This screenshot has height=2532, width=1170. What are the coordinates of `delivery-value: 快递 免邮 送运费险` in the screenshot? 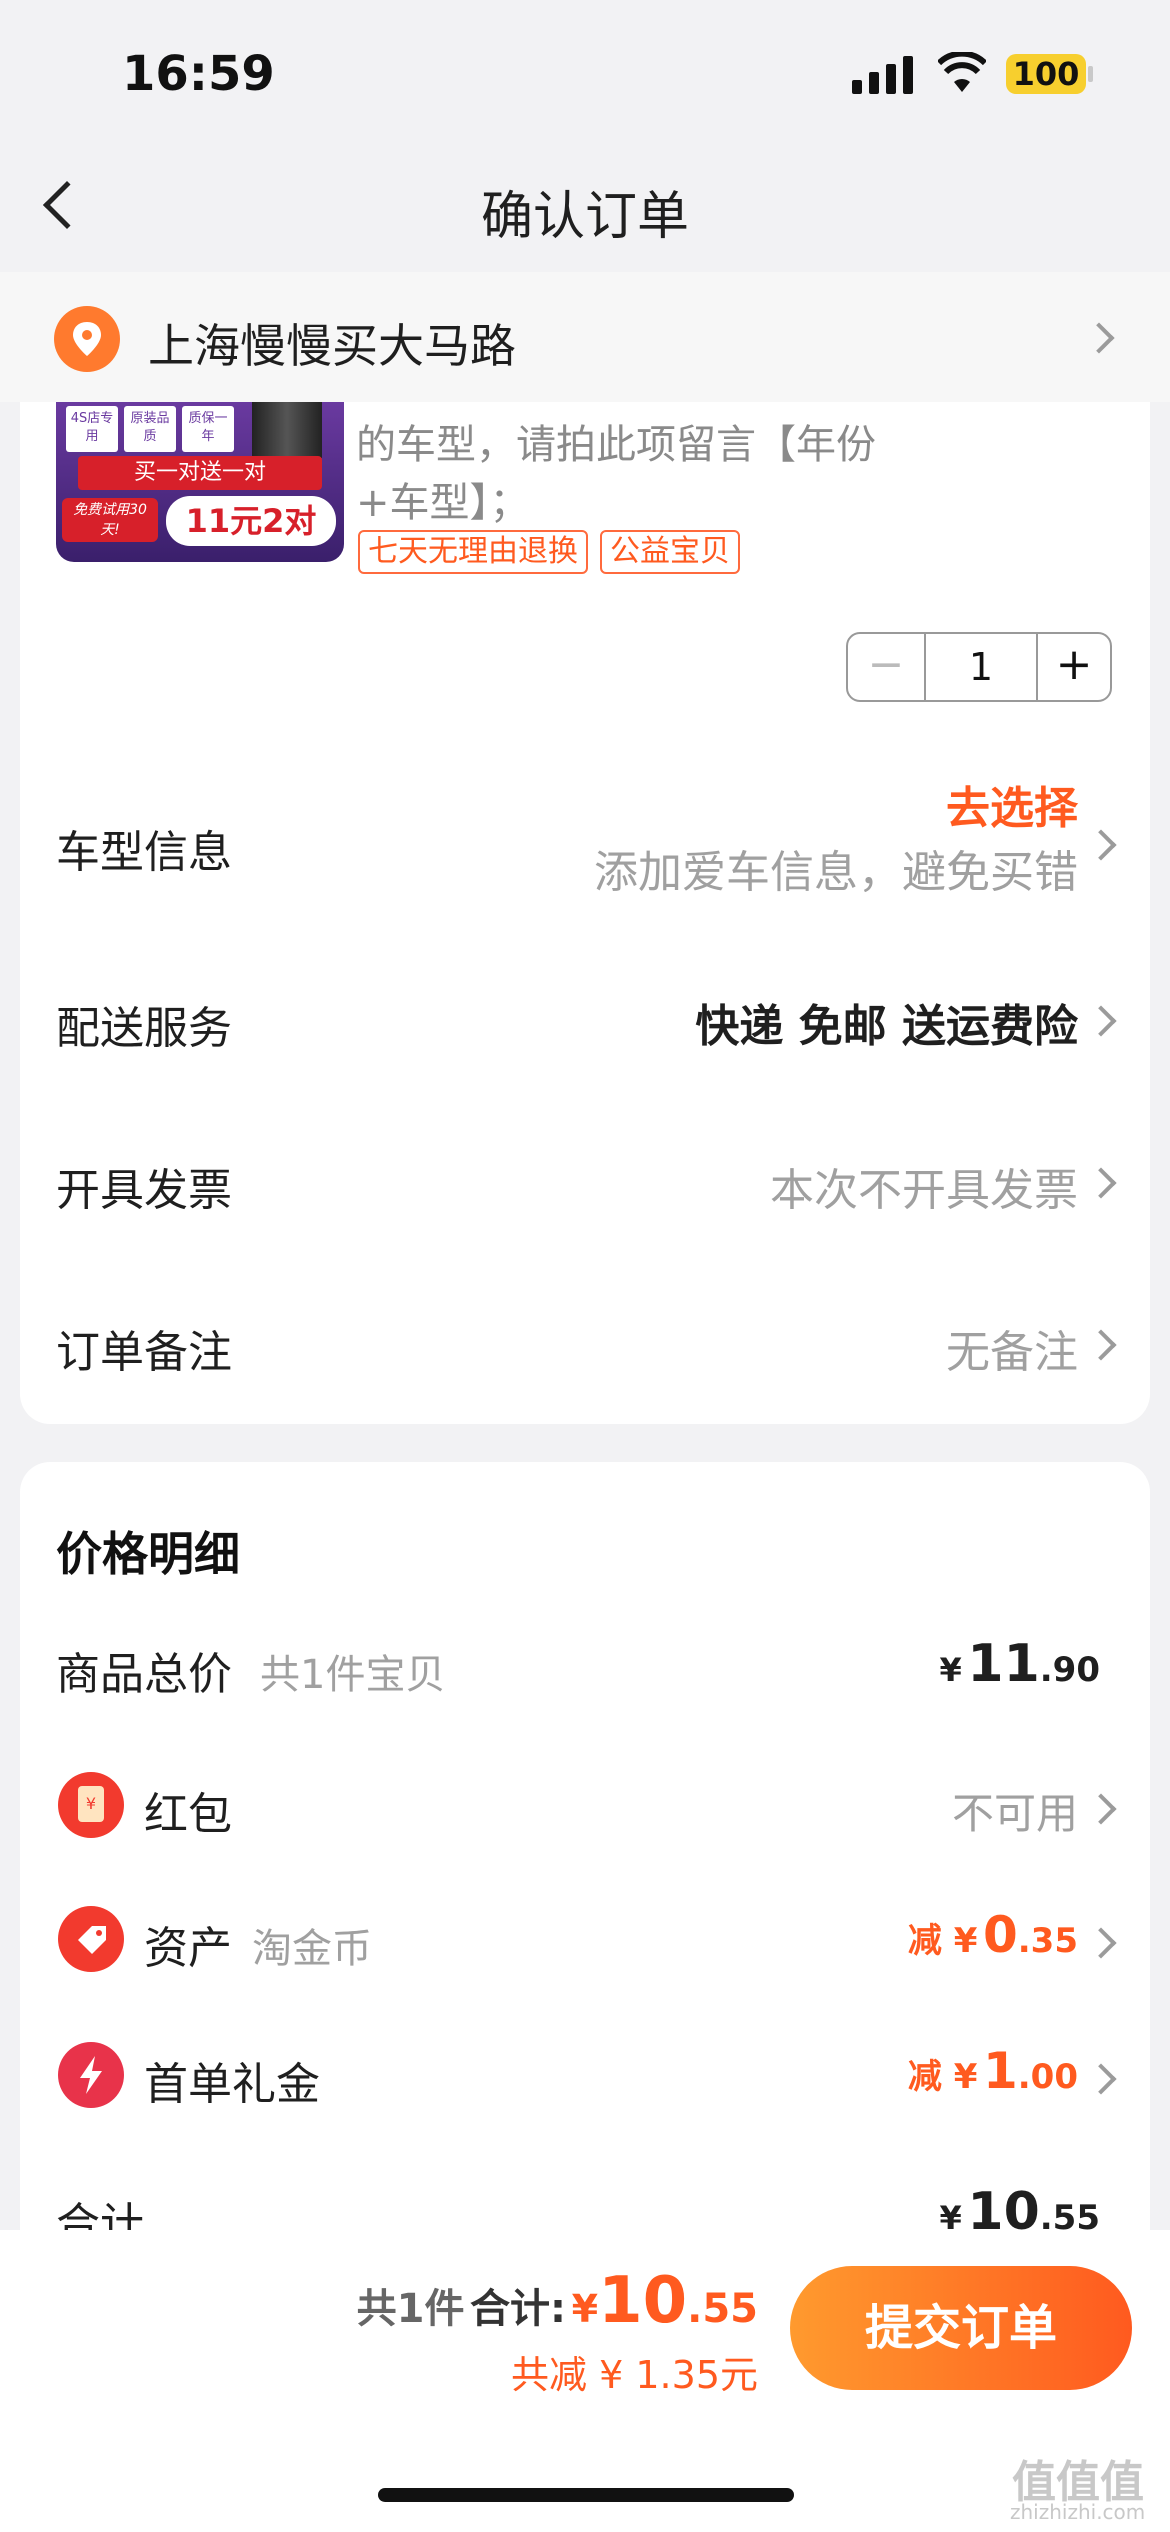 It's located at (886, 1026).